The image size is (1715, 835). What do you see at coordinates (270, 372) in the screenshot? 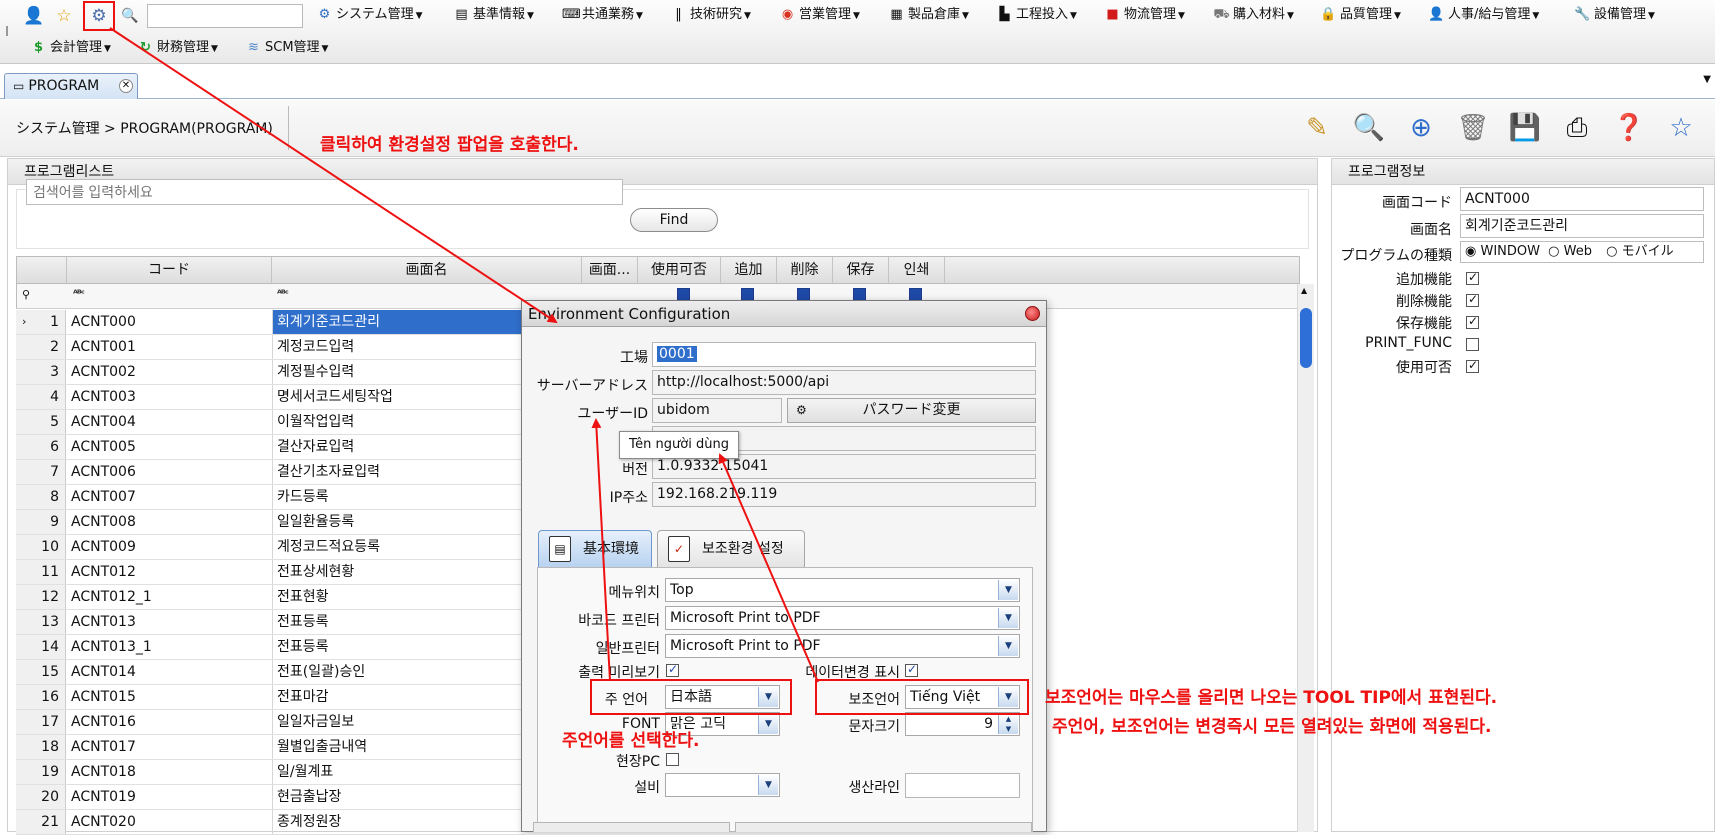
I see `table-row: 3 ACNT002 계정필수입력` at bounding box center [270, 372].